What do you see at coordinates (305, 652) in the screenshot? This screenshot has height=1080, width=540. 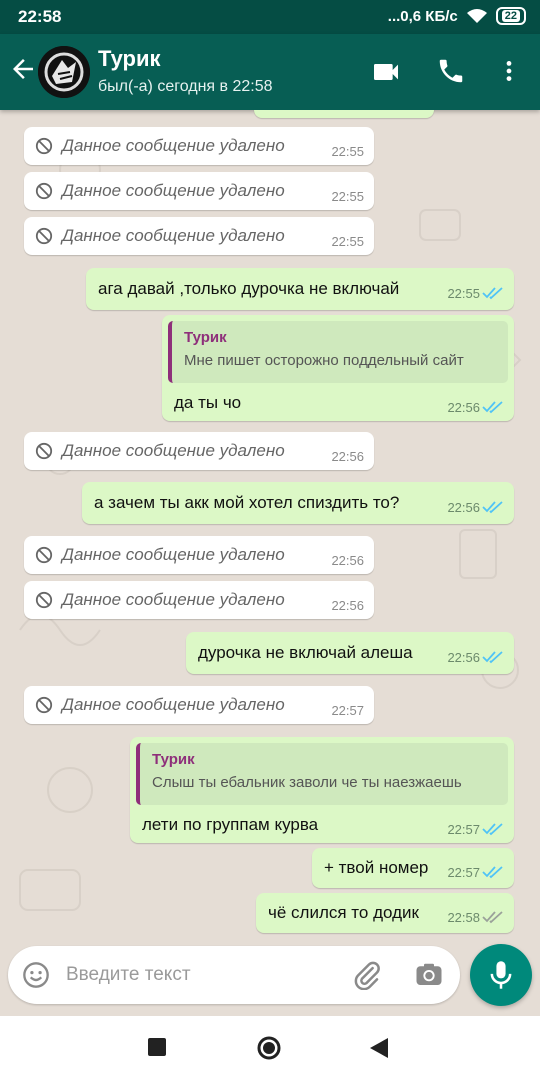 I see `message-text: дурочка не включай алеша` at bounding box center [305, 652].